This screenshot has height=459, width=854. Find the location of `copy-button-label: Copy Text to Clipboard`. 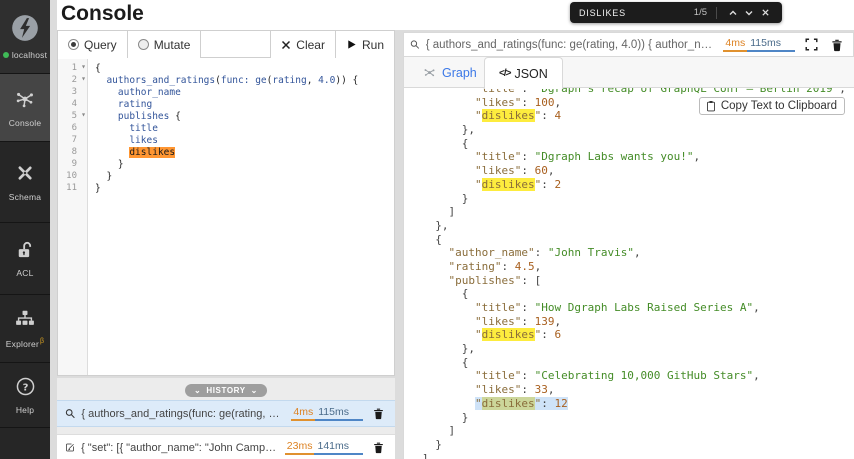

copy-button-label: Copy Text to Clipboard is located at coordinates (778, 106).